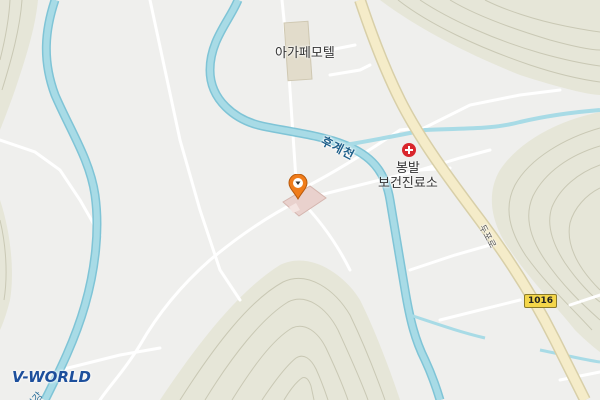 The width and height of the screenshot is (600, 400). I want to click on clinic-label: 봉발 보건진료소, so click(408, 176).